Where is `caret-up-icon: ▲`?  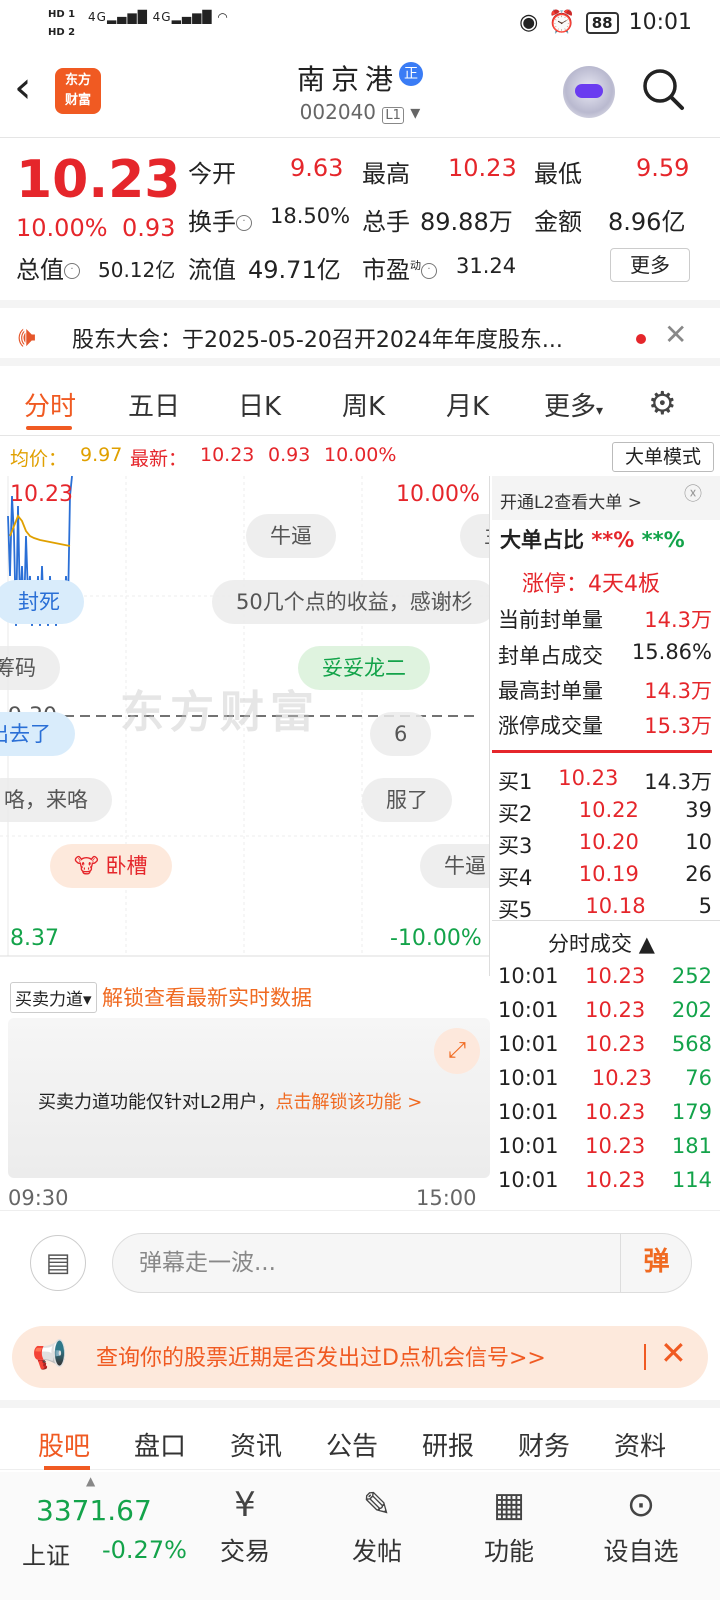
caret-up-icon: ▲ is located at coordinates (646, 944).